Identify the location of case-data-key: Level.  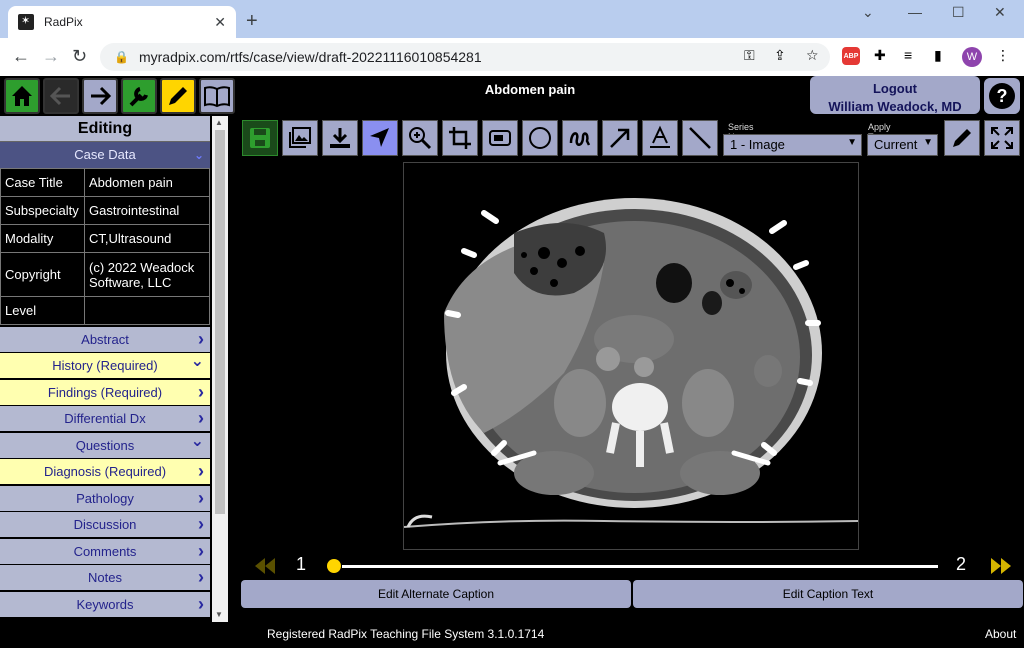
(42, 310).